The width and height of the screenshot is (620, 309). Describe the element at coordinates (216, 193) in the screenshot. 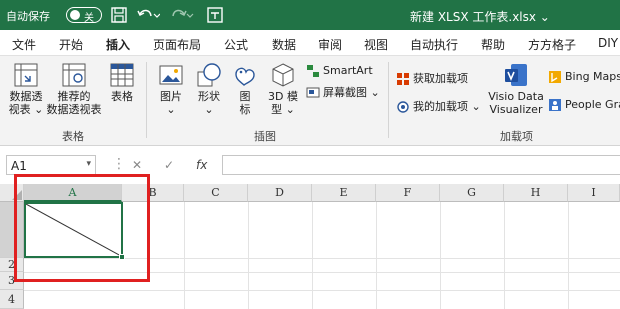

I see `column-header-c: C` at that location.